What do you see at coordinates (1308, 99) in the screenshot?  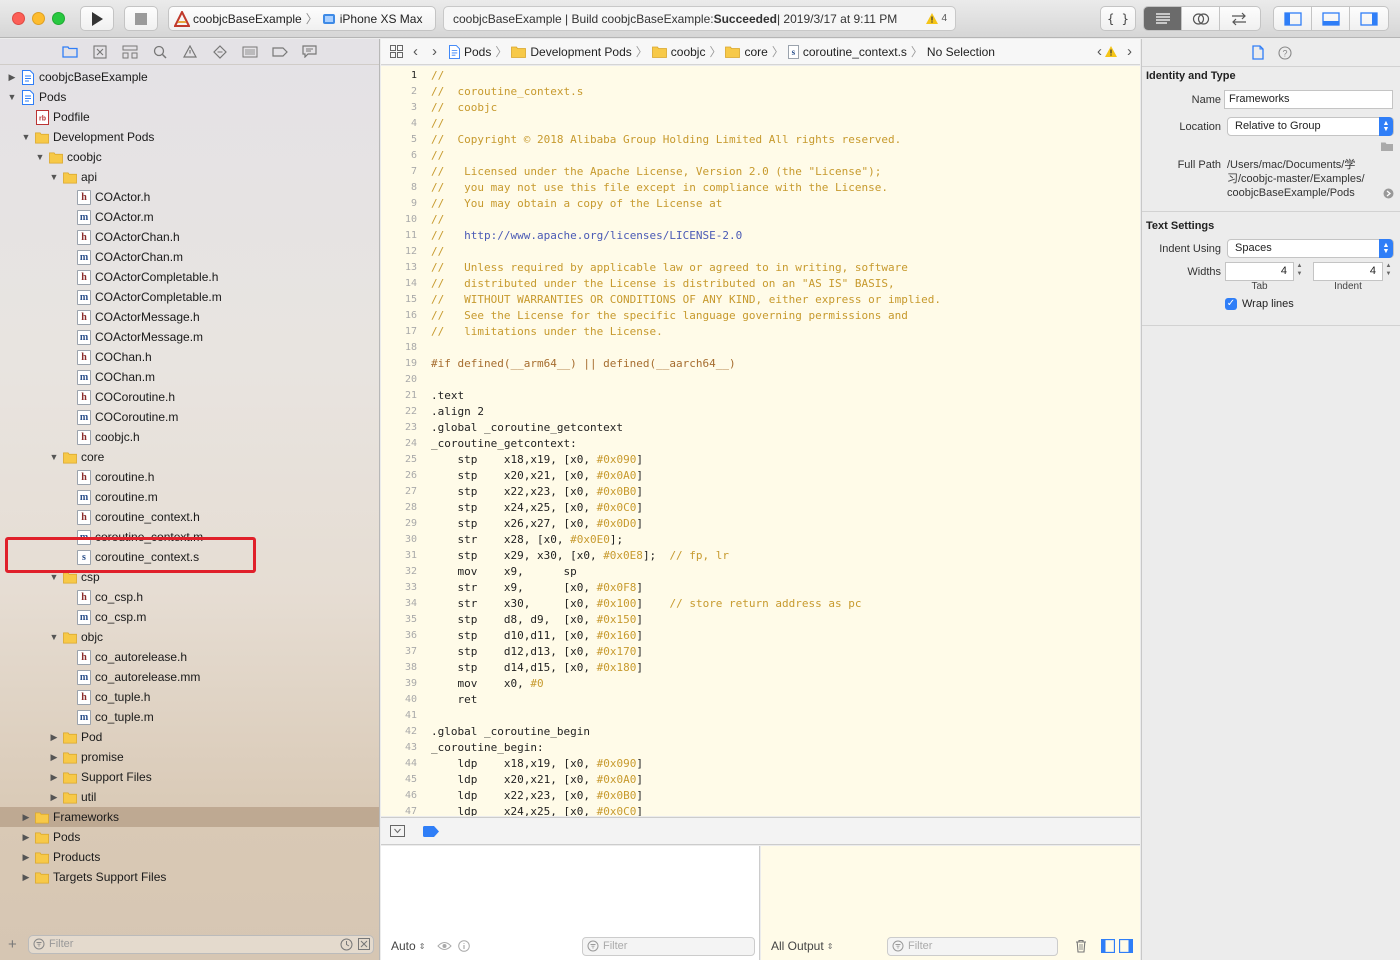 I see `name-field: Frameworks` at bounding box center [1308, 99].